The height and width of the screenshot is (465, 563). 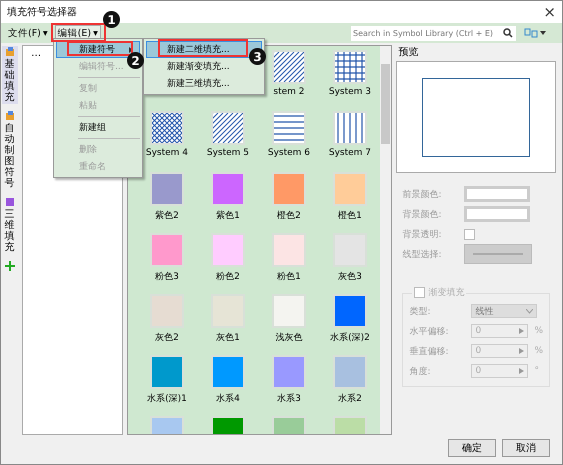 What do you see at coordinates (420, 312) in the screenshot?
I see `field-label: 类型:` at bounding box center [420, 312].